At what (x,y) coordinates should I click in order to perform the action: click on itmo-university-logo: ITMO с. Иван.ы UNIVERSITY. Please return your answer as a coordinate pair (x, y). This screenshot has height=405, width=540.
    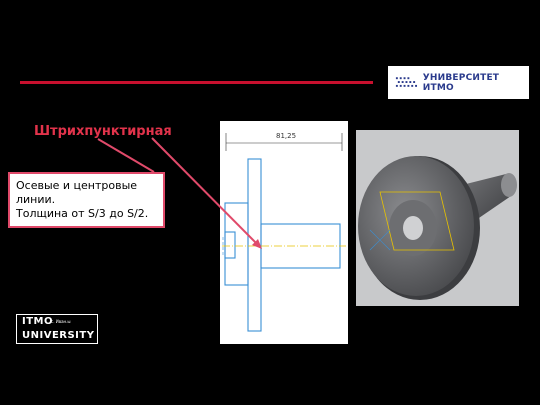
    Looking at the image, I should click on (57, 329).